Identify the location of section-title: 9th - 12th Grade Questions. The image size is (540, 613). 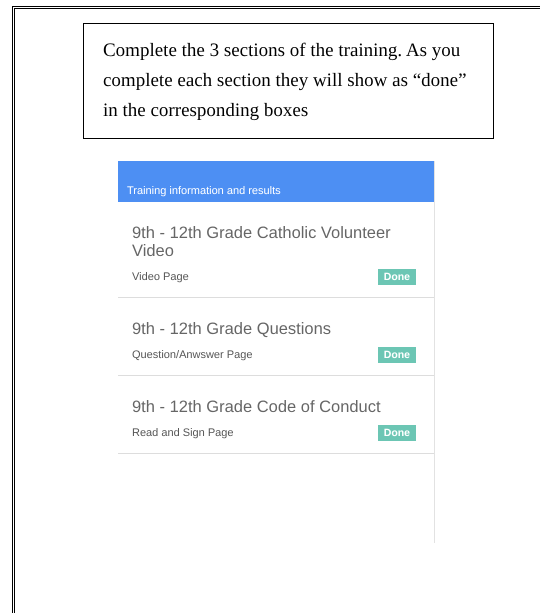
(274, 329).